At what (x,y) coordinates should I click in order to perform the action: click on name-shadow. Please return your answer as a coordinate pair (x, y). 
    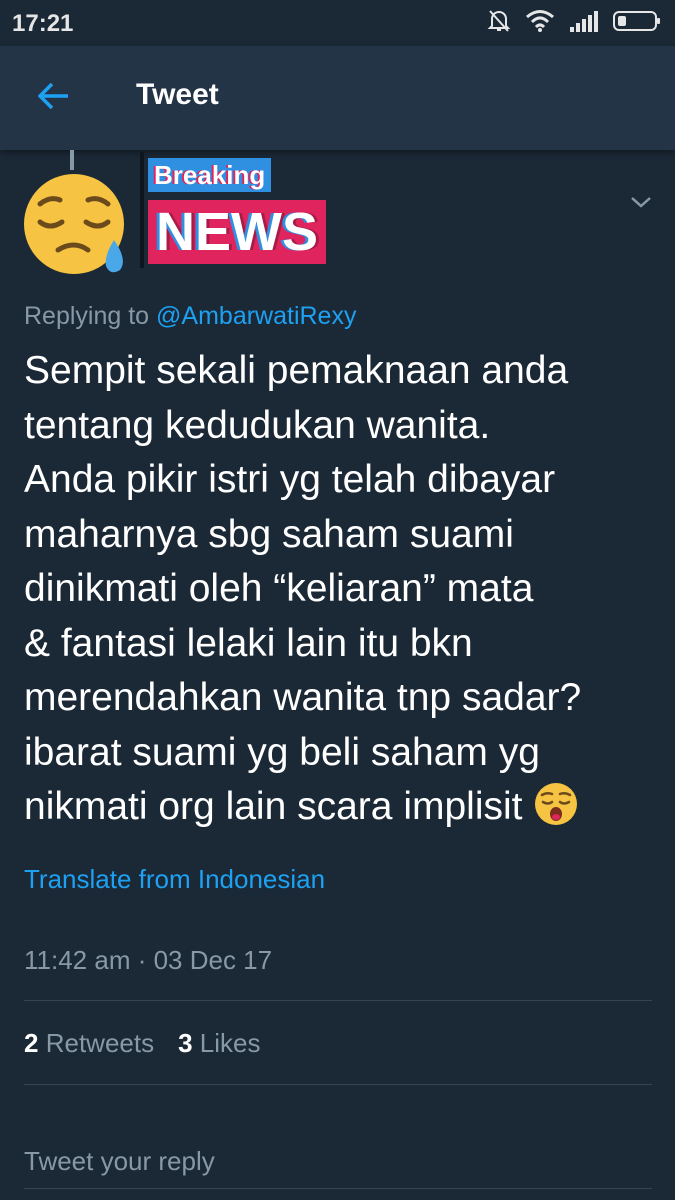
    Looking at the image, I should click on (142, 210).